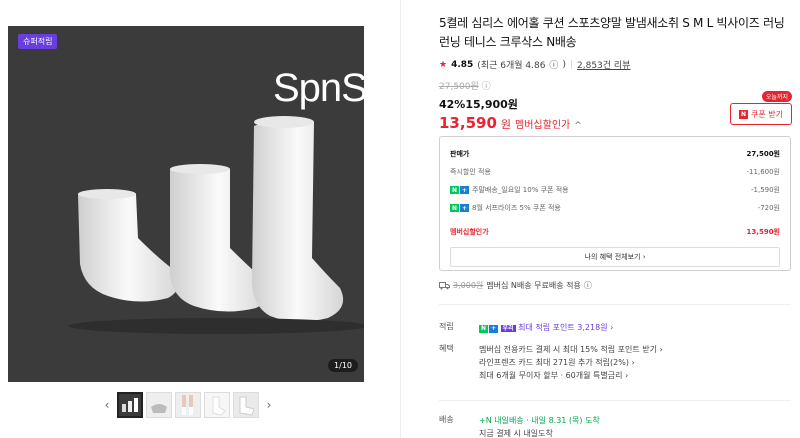 The image size is (800, 438). What do you see at coordinates (768, 208) in the screenshot?
I see `breakdown-value: -720원` at bounding box center [768, 208].